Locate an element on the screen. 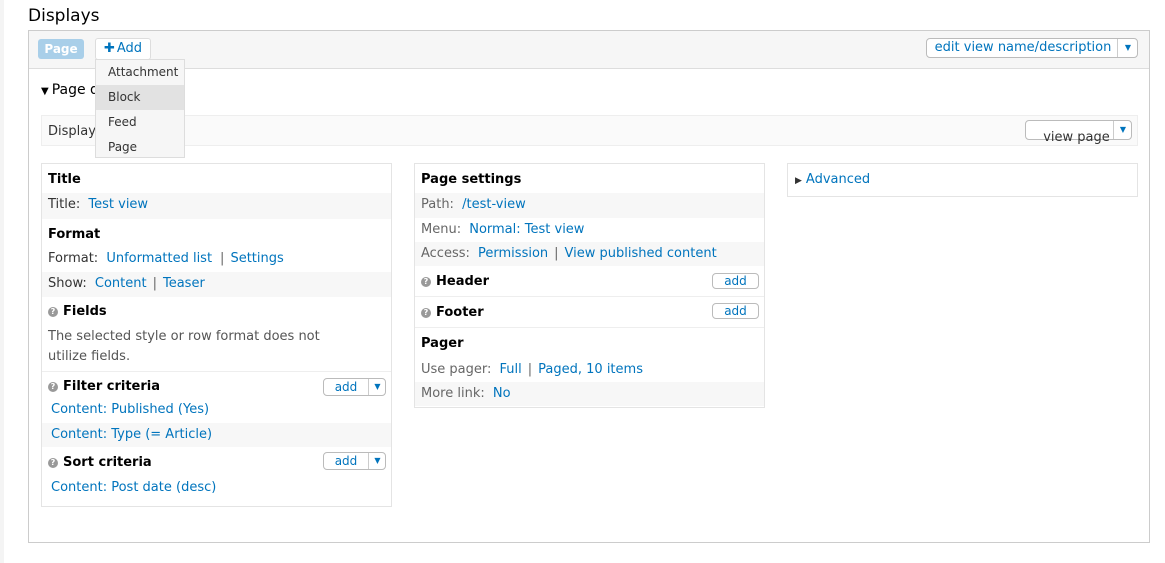  format-settings-link: Settings is located at coordinates (256, 258).